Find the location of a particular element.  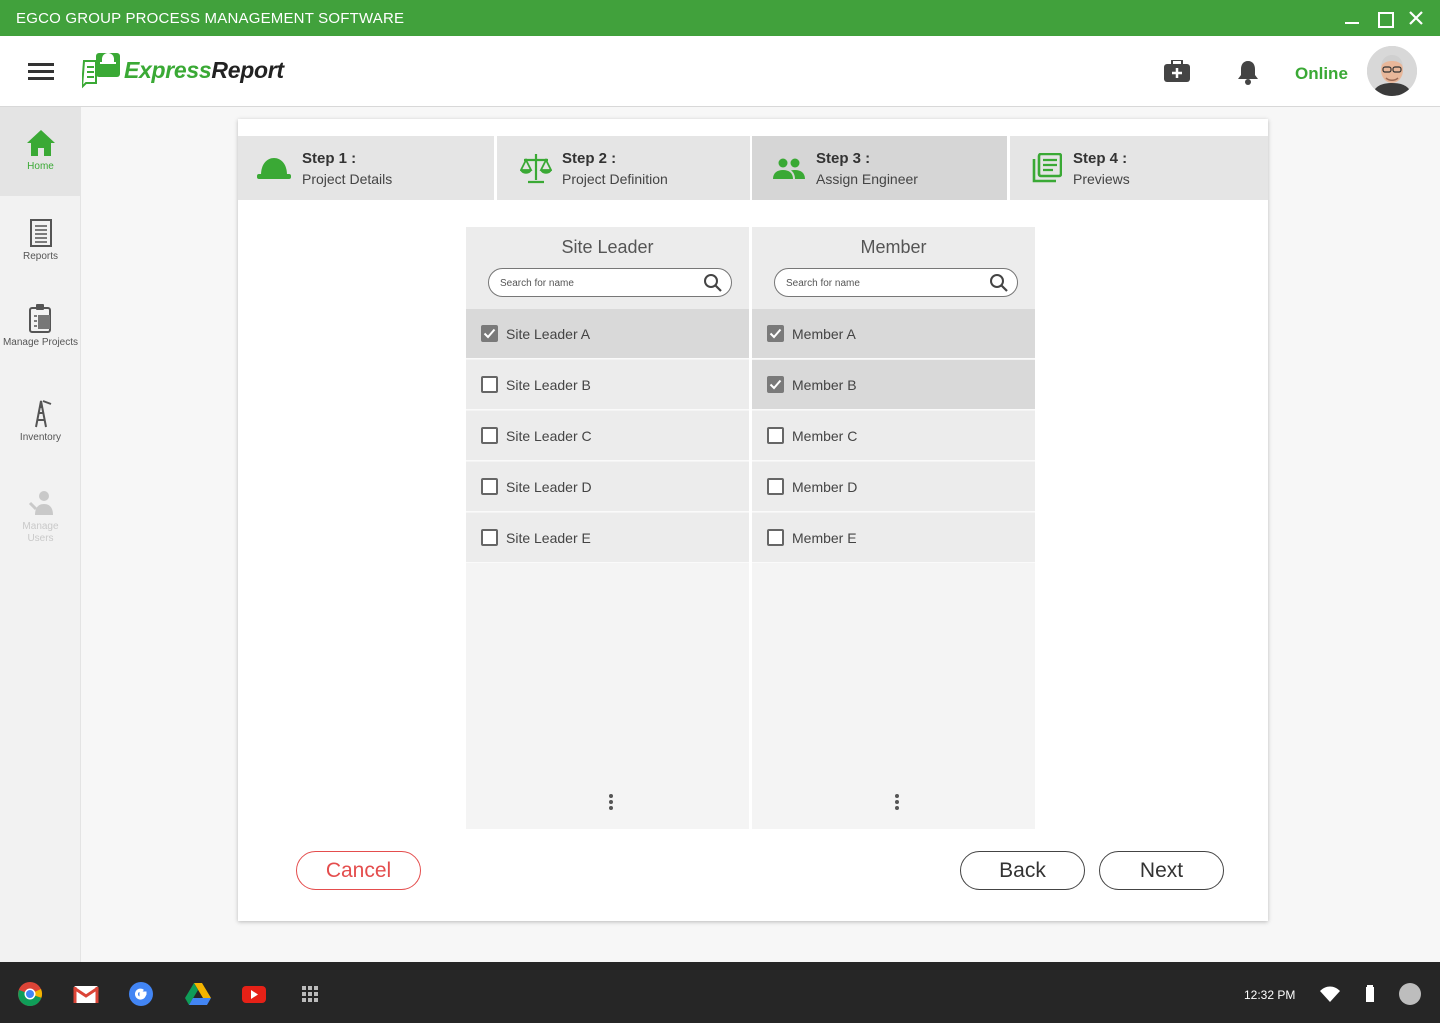

chrome-icon is located at coordinates (30, 994).